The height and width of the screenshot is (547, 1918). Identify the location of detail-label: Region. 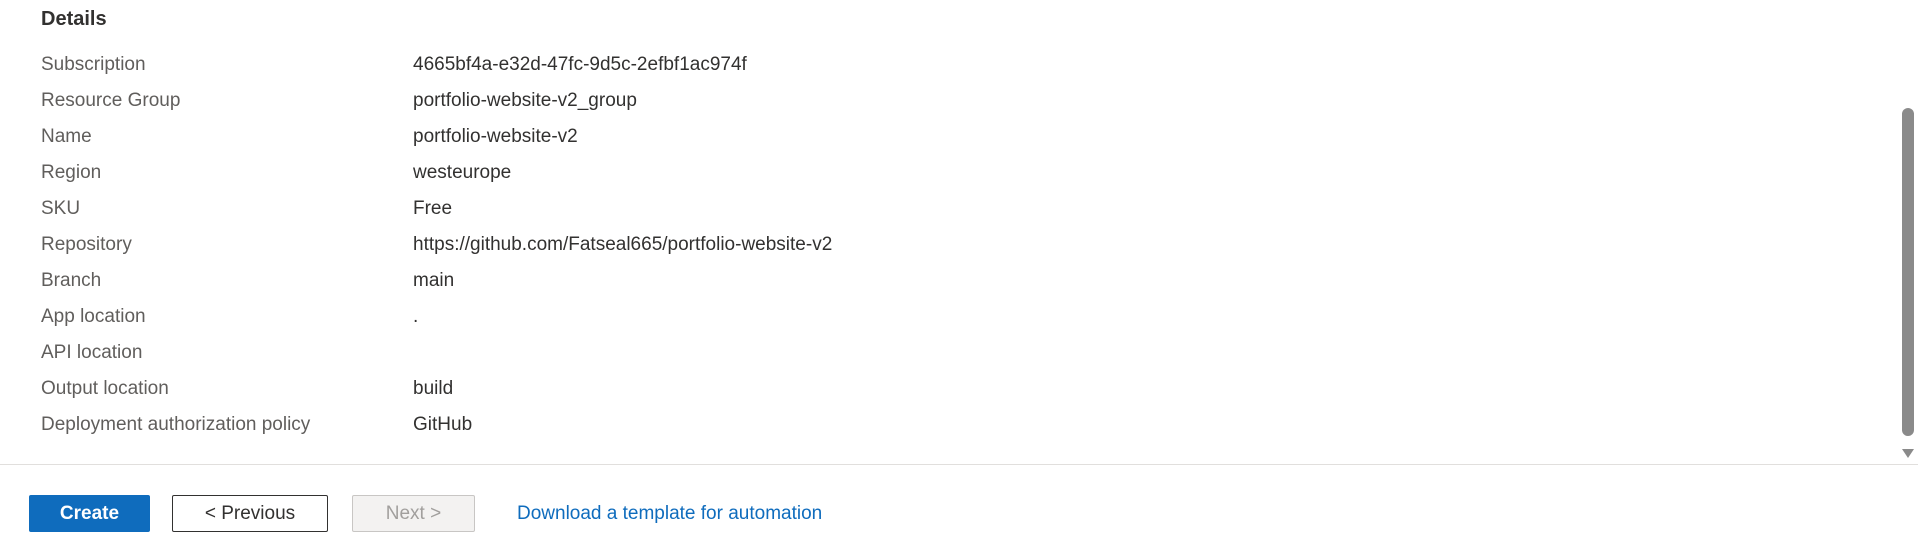
(71, 172).